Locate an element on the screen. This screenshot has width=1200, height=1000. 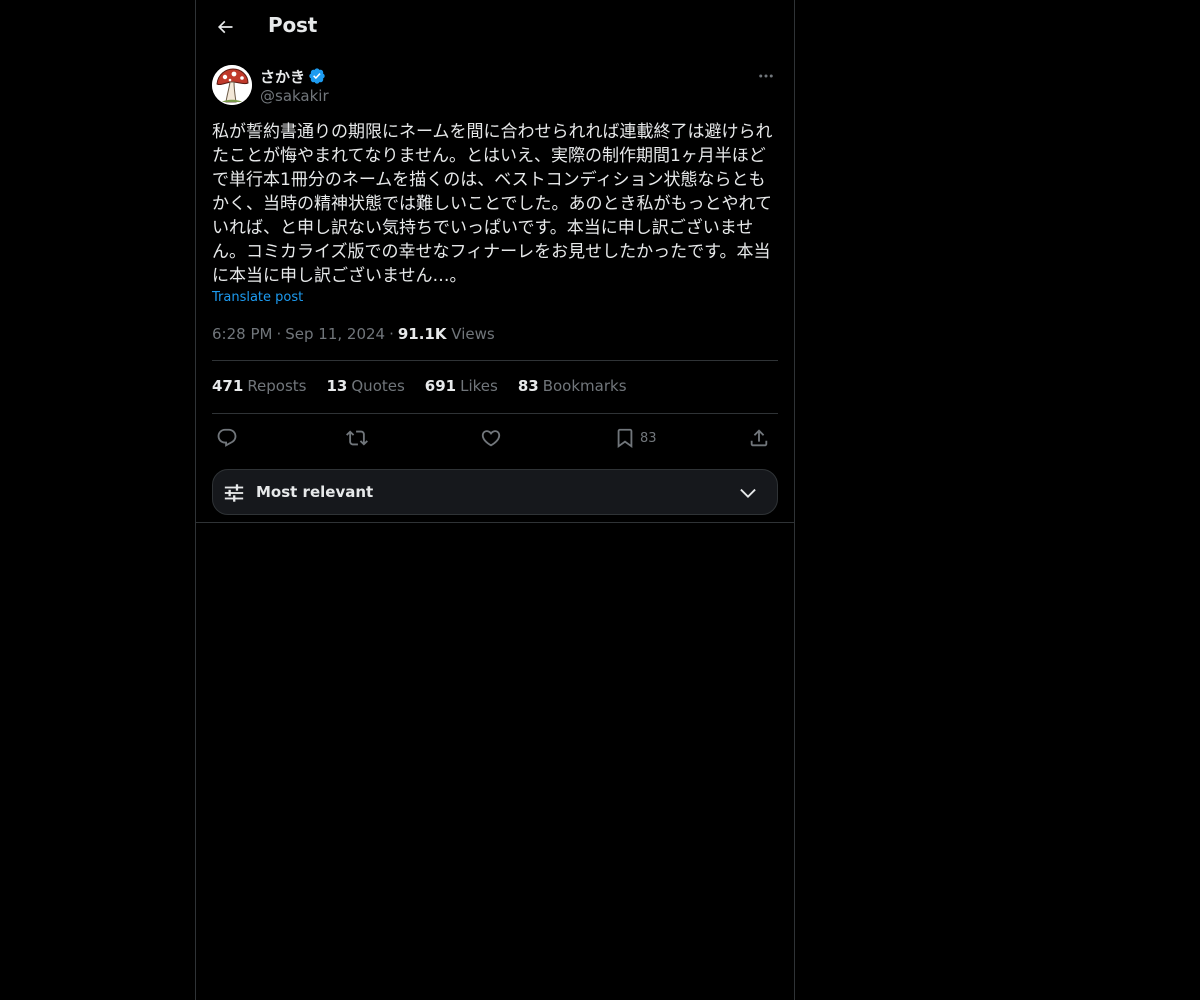
sliders-icon is located at coordinates (234, 493).